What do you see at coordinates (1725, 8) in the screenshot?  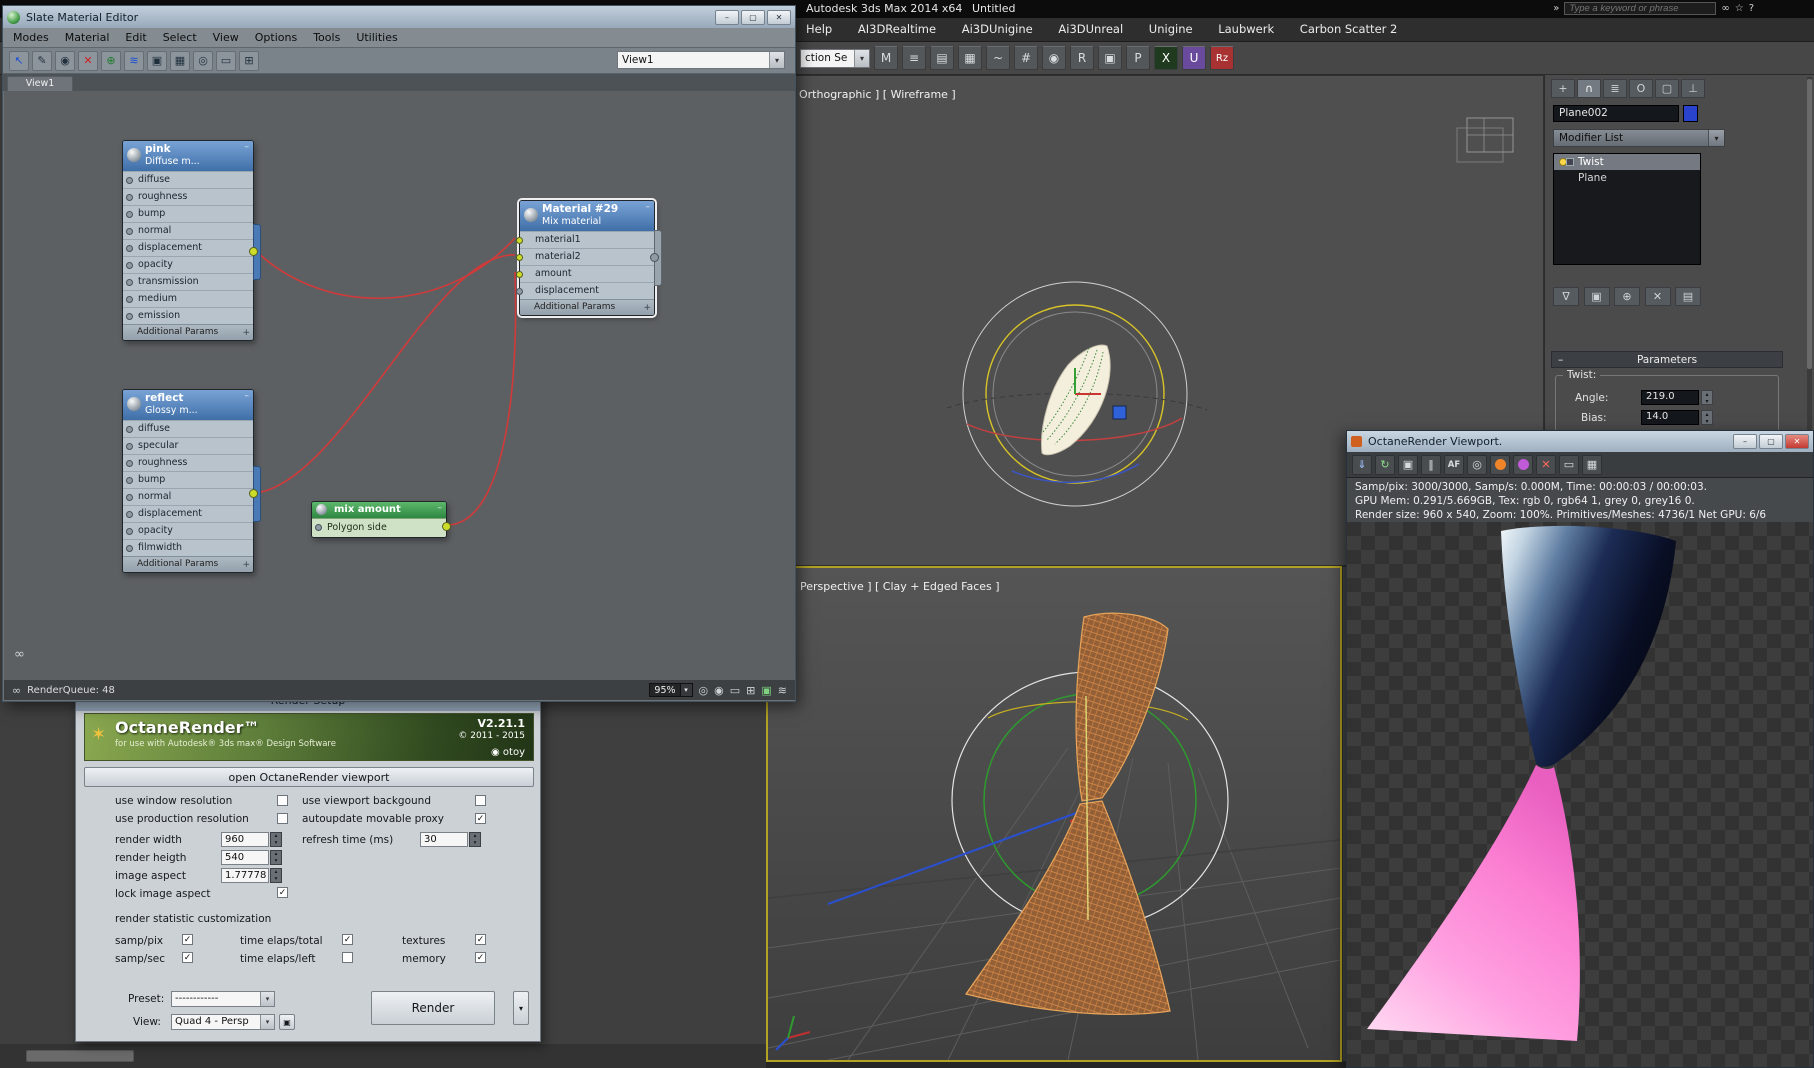 I see `search-icon: ∞` at bounding box center [1725, 8].